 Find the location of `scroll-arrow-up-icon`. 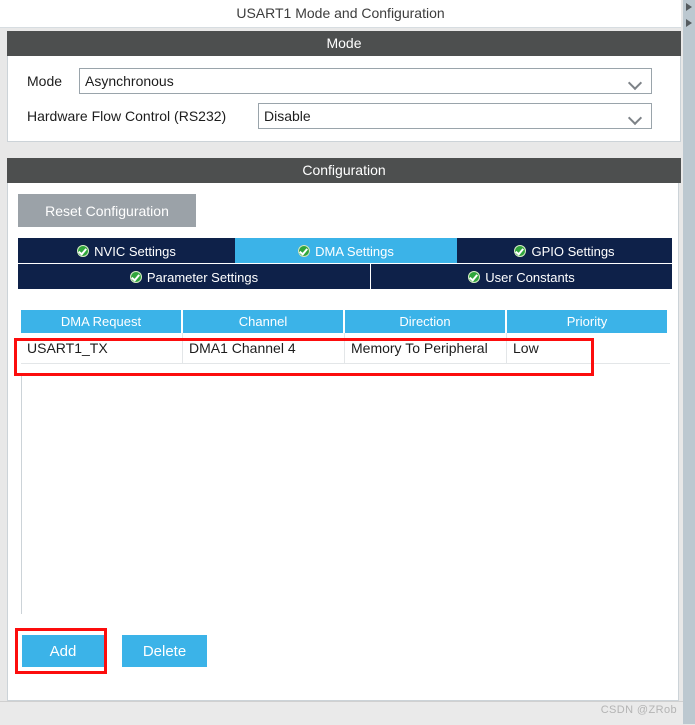

scroll-arrow-up-icon is located at coordinates (689, 7).